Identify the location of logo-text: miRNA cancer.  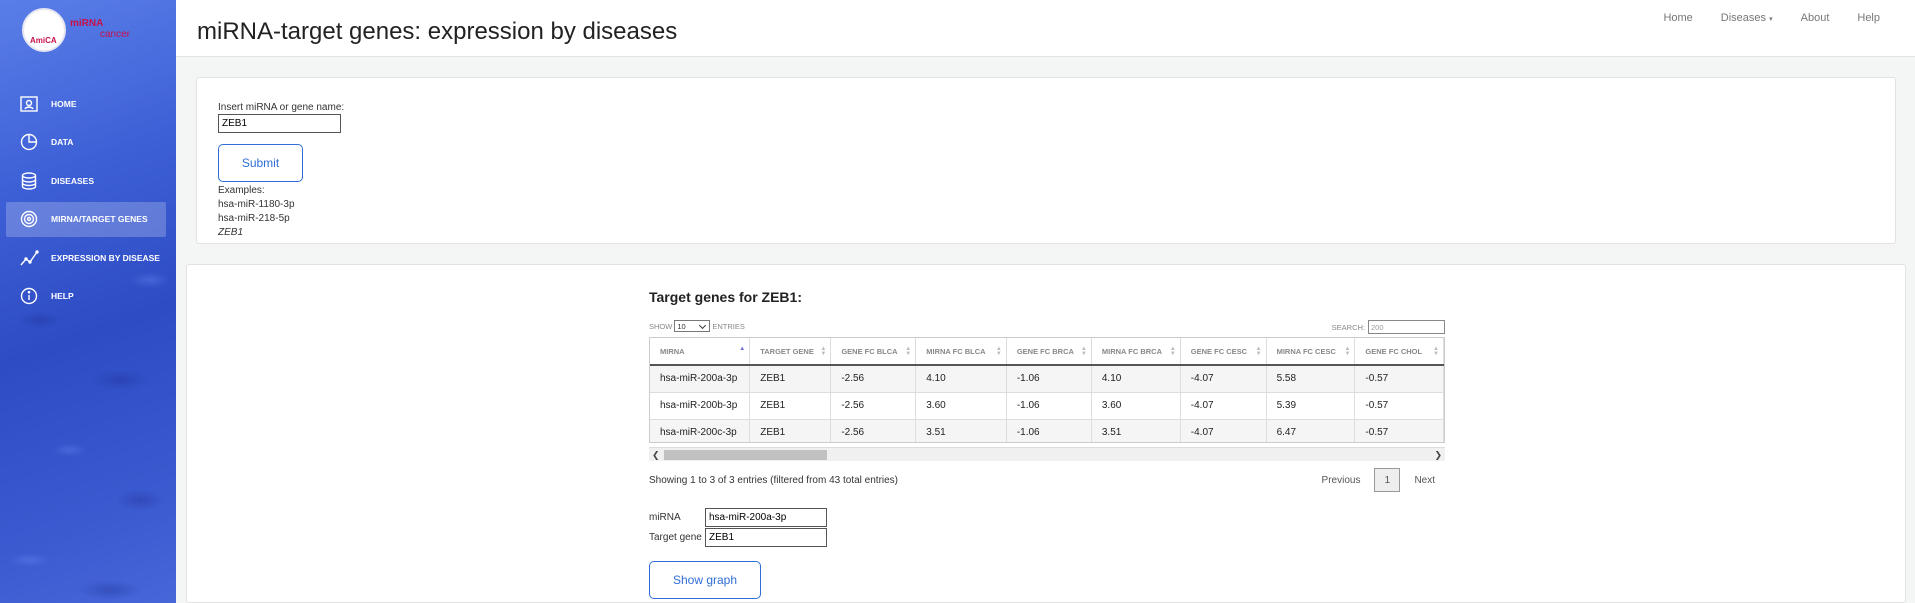
(100, 29).